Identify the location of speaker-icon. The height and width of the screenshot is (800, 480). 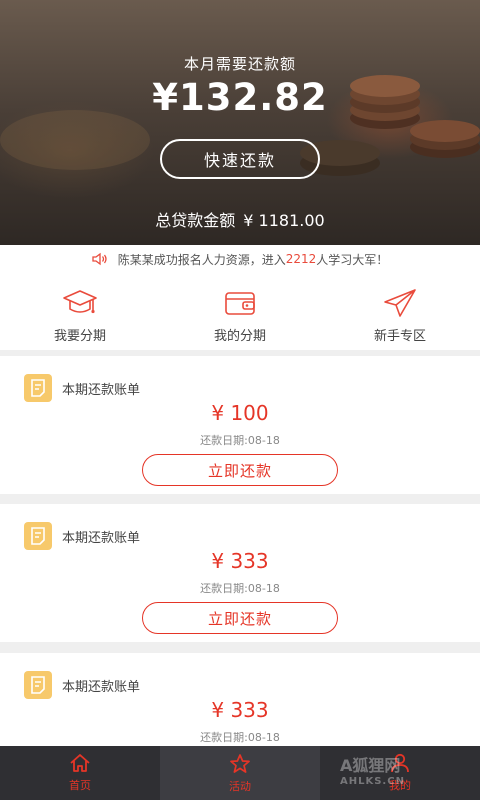
(99, 259).